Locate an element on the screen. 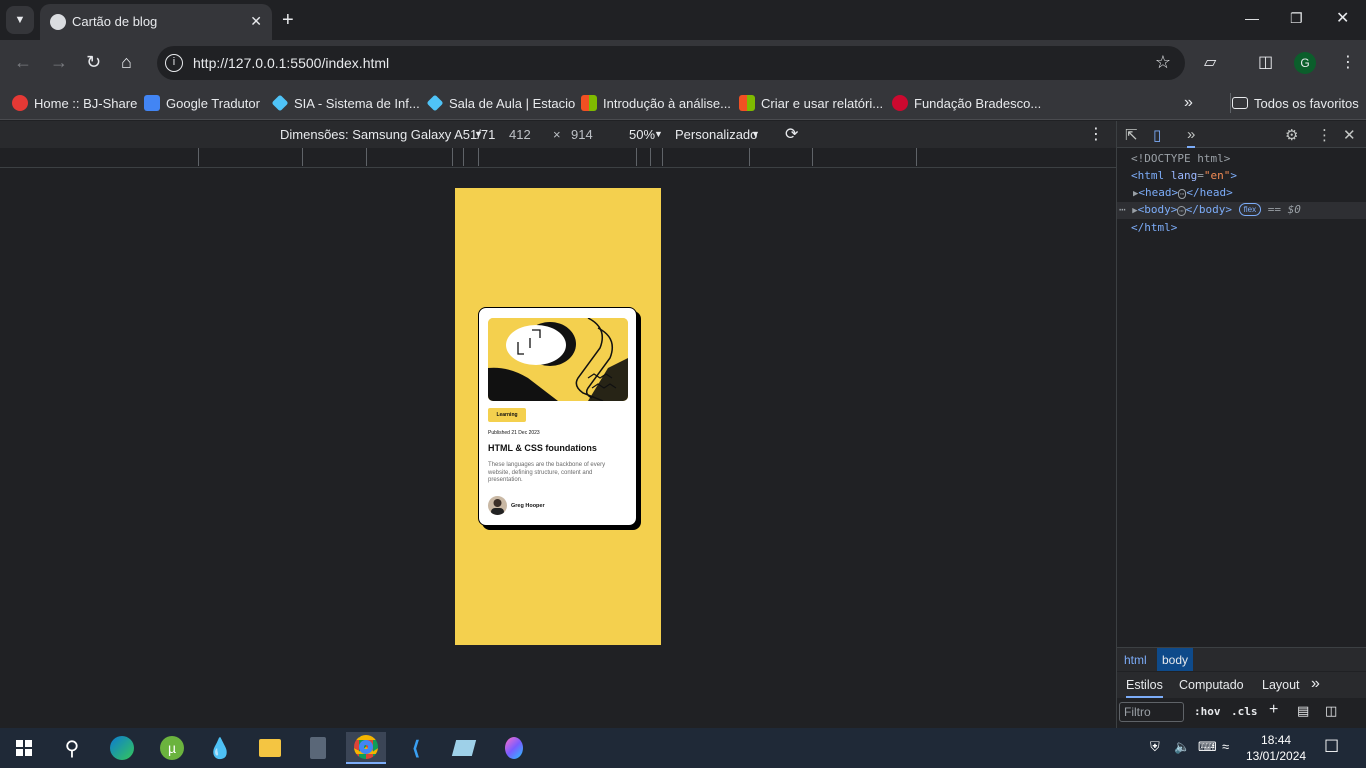  close-tab-icon: ✕ is located at coordinates (256, 21).